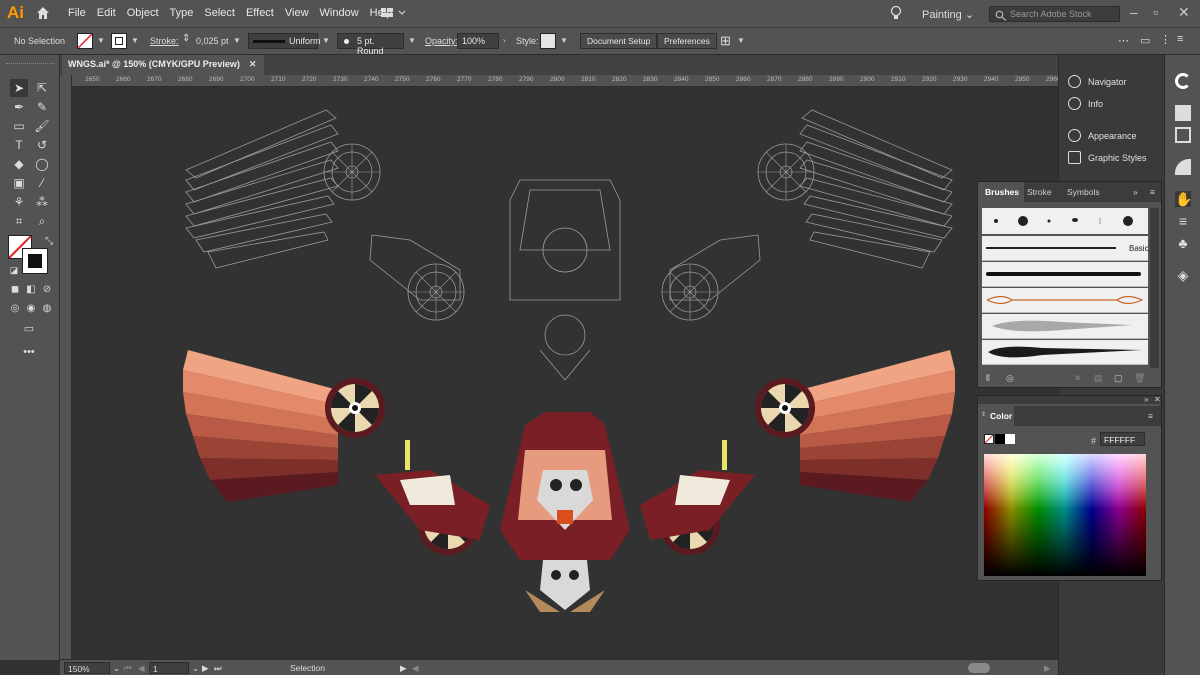 The height and width of the screenshot is (675, 1200). What do you see at coordinates (988, 378) in the screenshot?
I see `brush-library-icon: ⫴` at bounding box center [988, 378].